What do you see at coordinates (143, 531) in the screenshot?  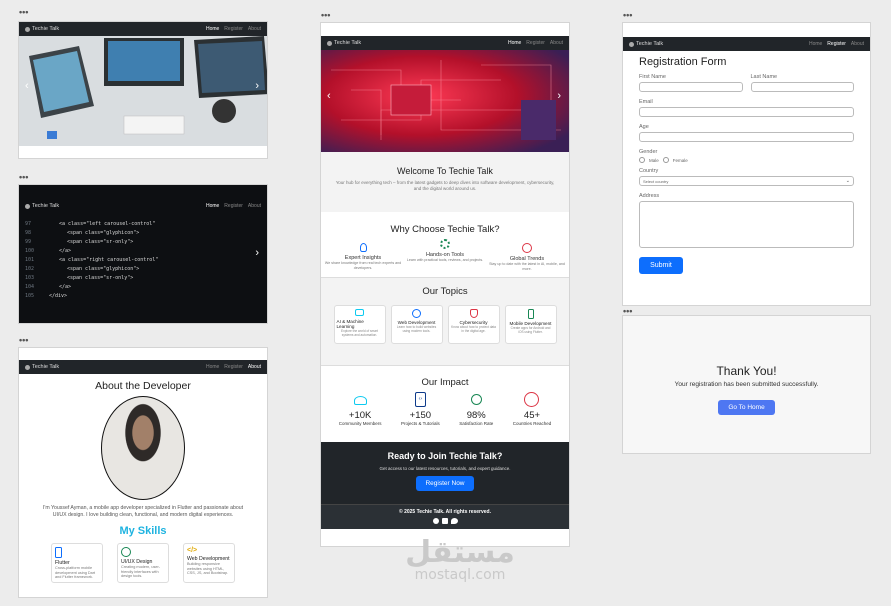 I see `skills-title: My Skills` at bounding box center [143, 531].